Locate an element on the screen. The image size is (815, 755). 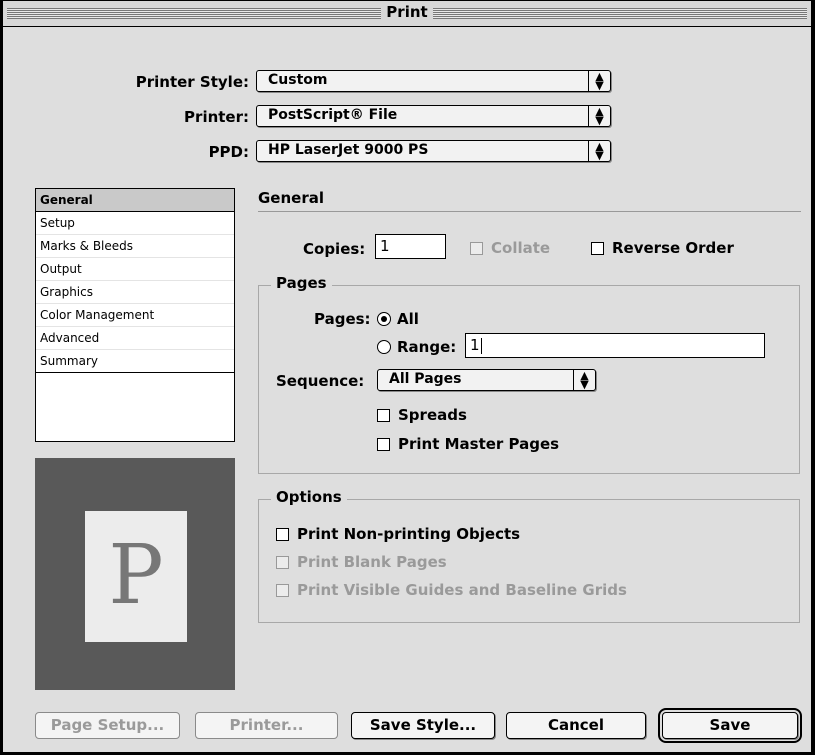
sidebar-item-summary: Summary is located at coordinates (135, 361).